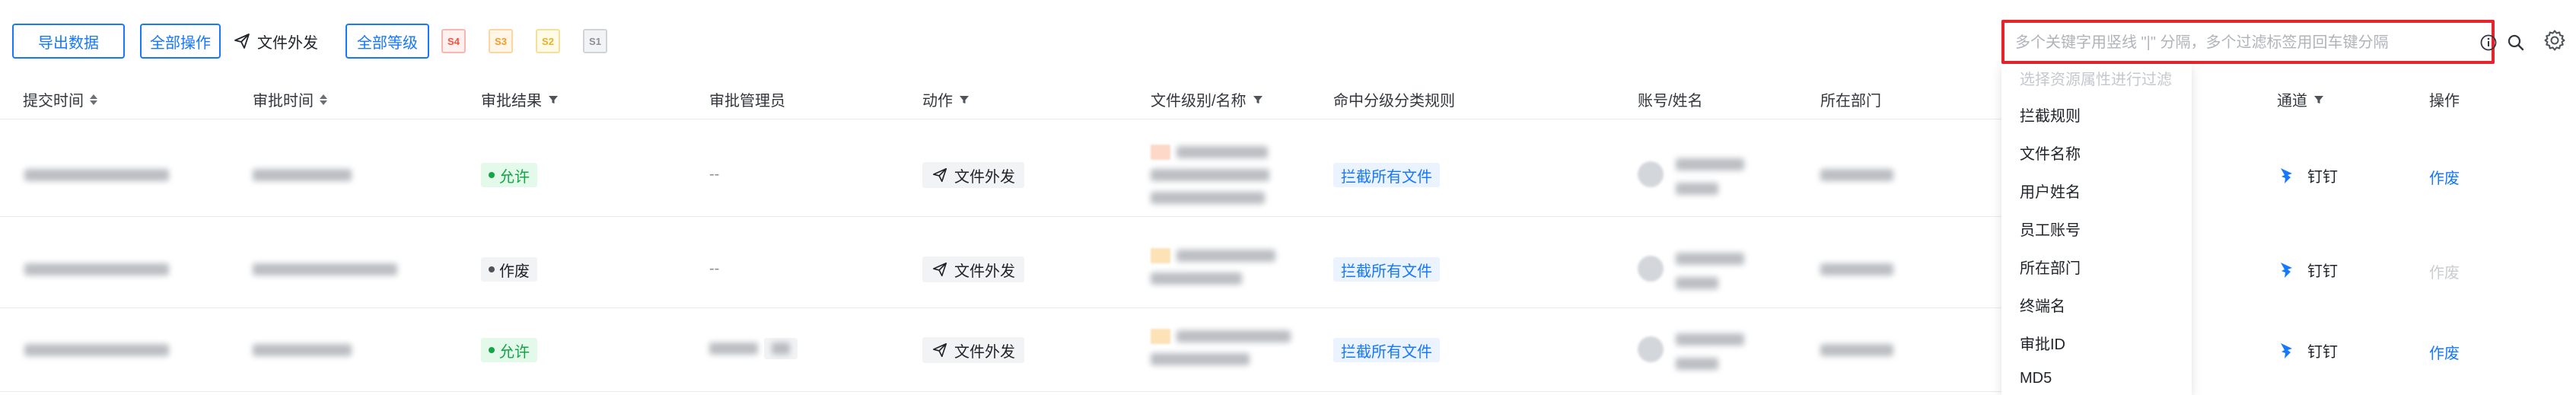 This screenshot has height=395, width=2576. Describe the element at coordinates (2300, 99) in the screenshot. I see `header-channel: 通道` at that location.